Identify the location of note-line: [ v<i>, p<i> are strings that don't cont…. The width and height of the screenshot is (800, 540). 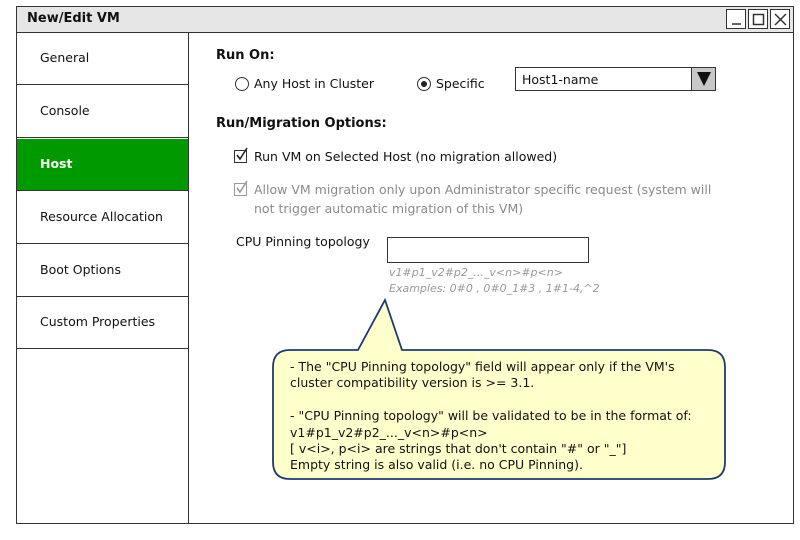
(458, 449).